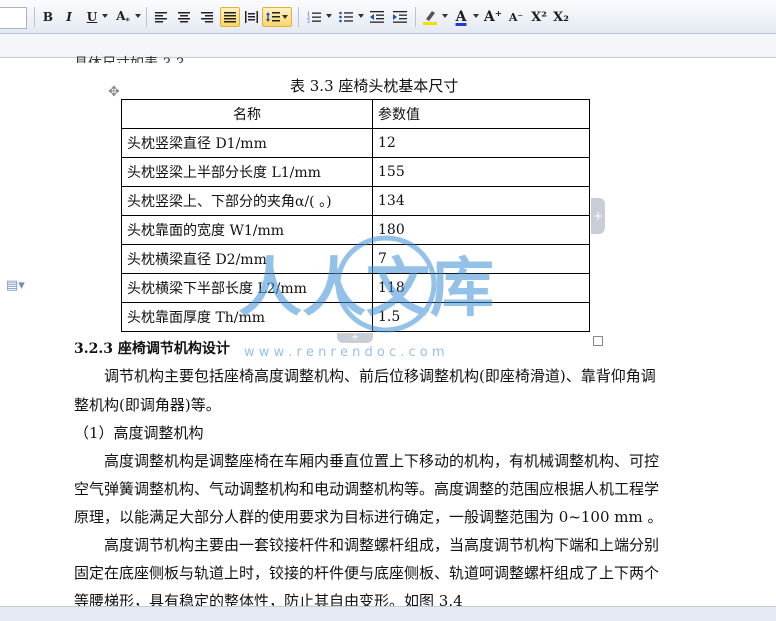 The width and height of the screenshot is (776, 621). I want to click on char-style-dropdown-caret, so click(138, 16).